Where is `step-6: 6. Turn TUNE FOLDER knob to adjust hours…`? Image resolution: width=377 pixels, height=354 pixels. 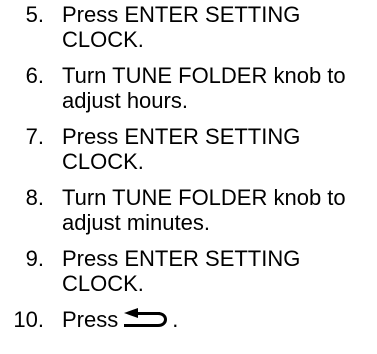 step-6: 6. Turn TUNE FOLDER knob to adjust hours… is located at coordinates (188, 88).